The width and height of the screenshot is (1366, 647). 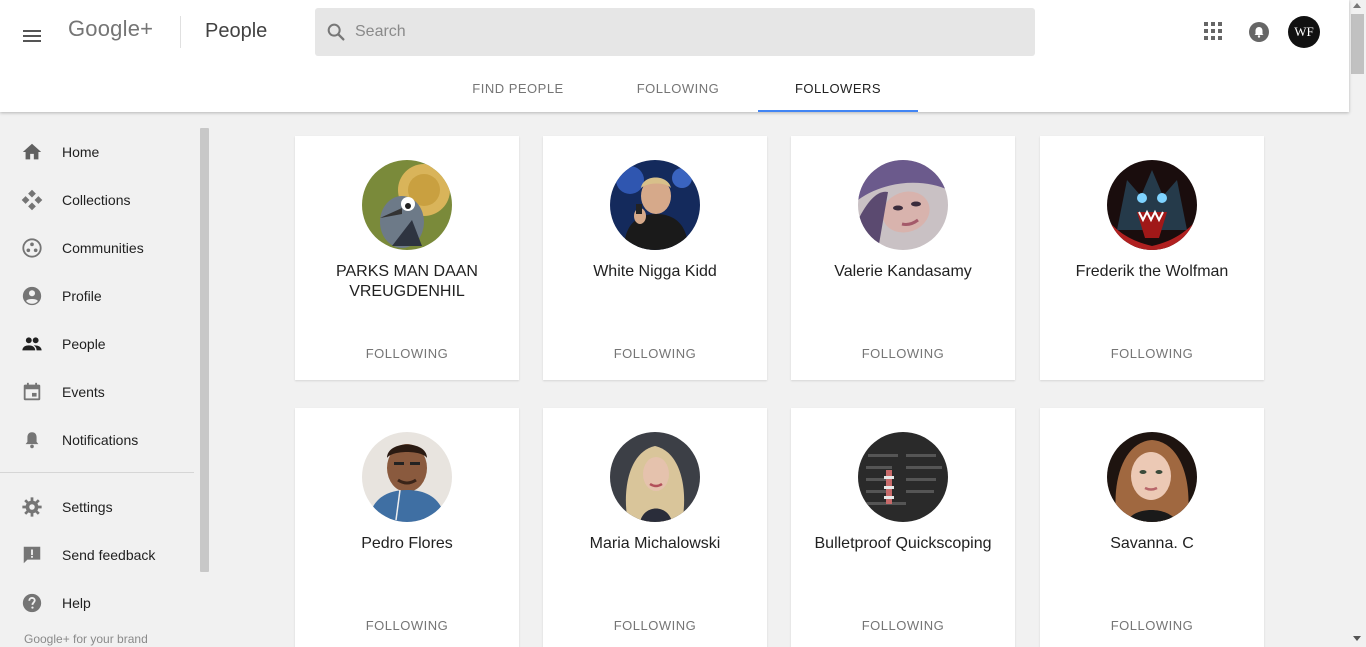 I want to click on sidebar-item-communities: Communities, so click(x=97, y=248).